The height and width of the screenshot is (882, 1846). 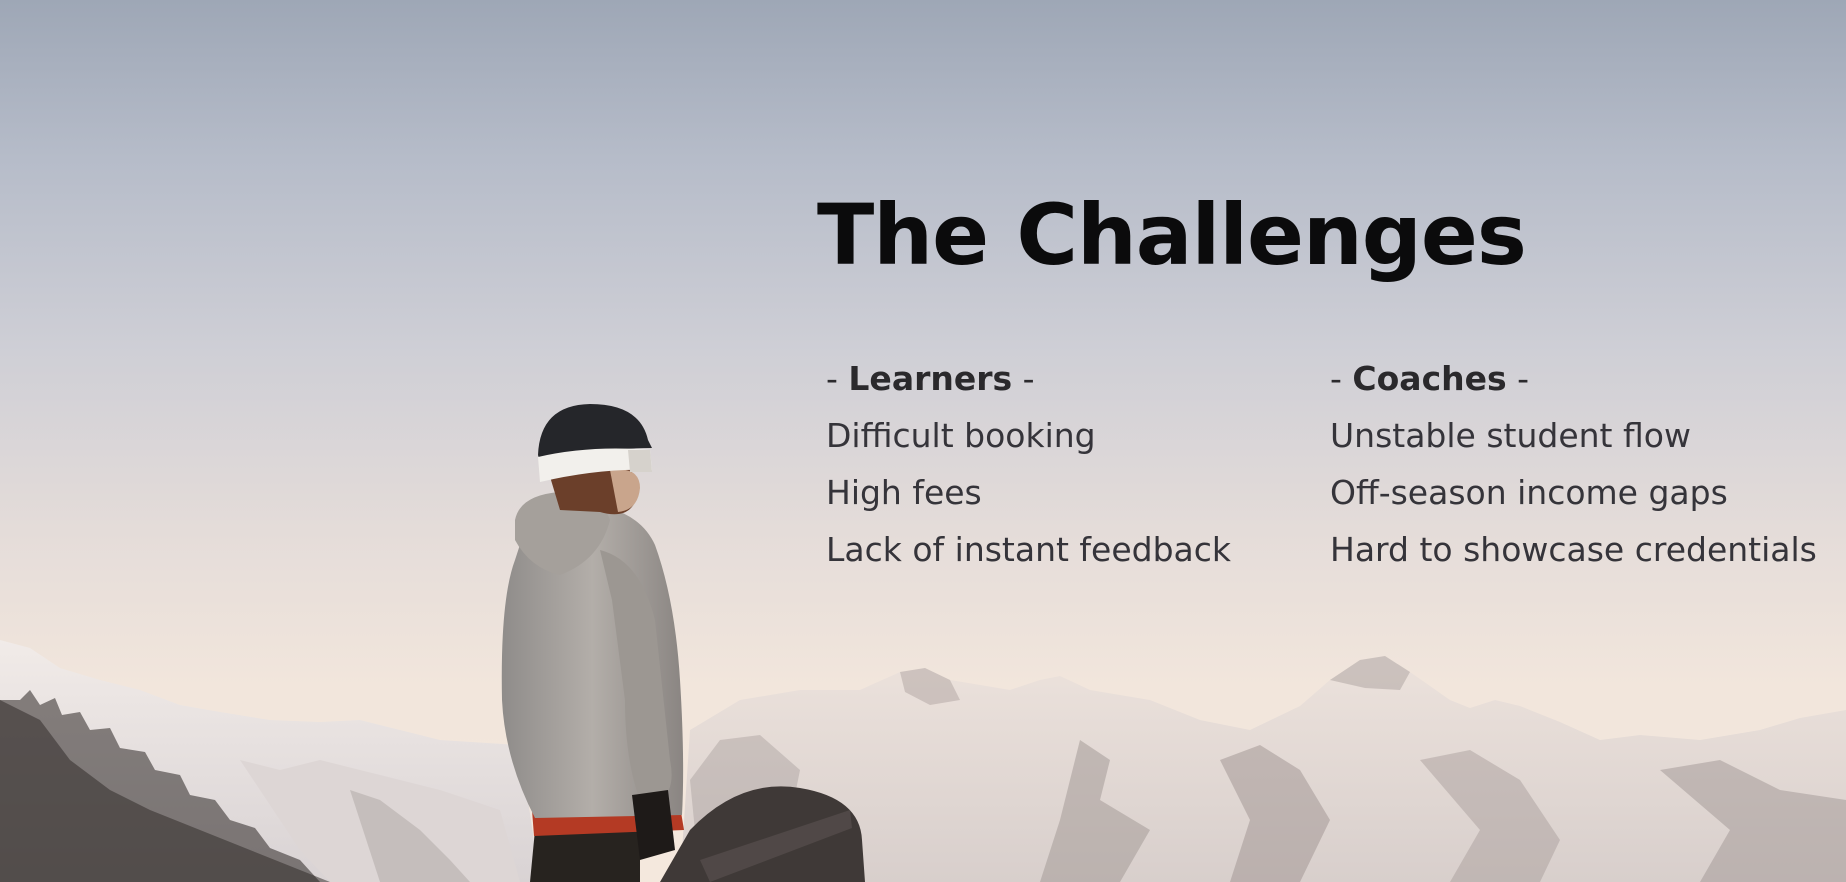 What do you see at coordinates (683, 643) in the screenshot?
I see `snowboarder-figure` at bounding box center [683, 643].